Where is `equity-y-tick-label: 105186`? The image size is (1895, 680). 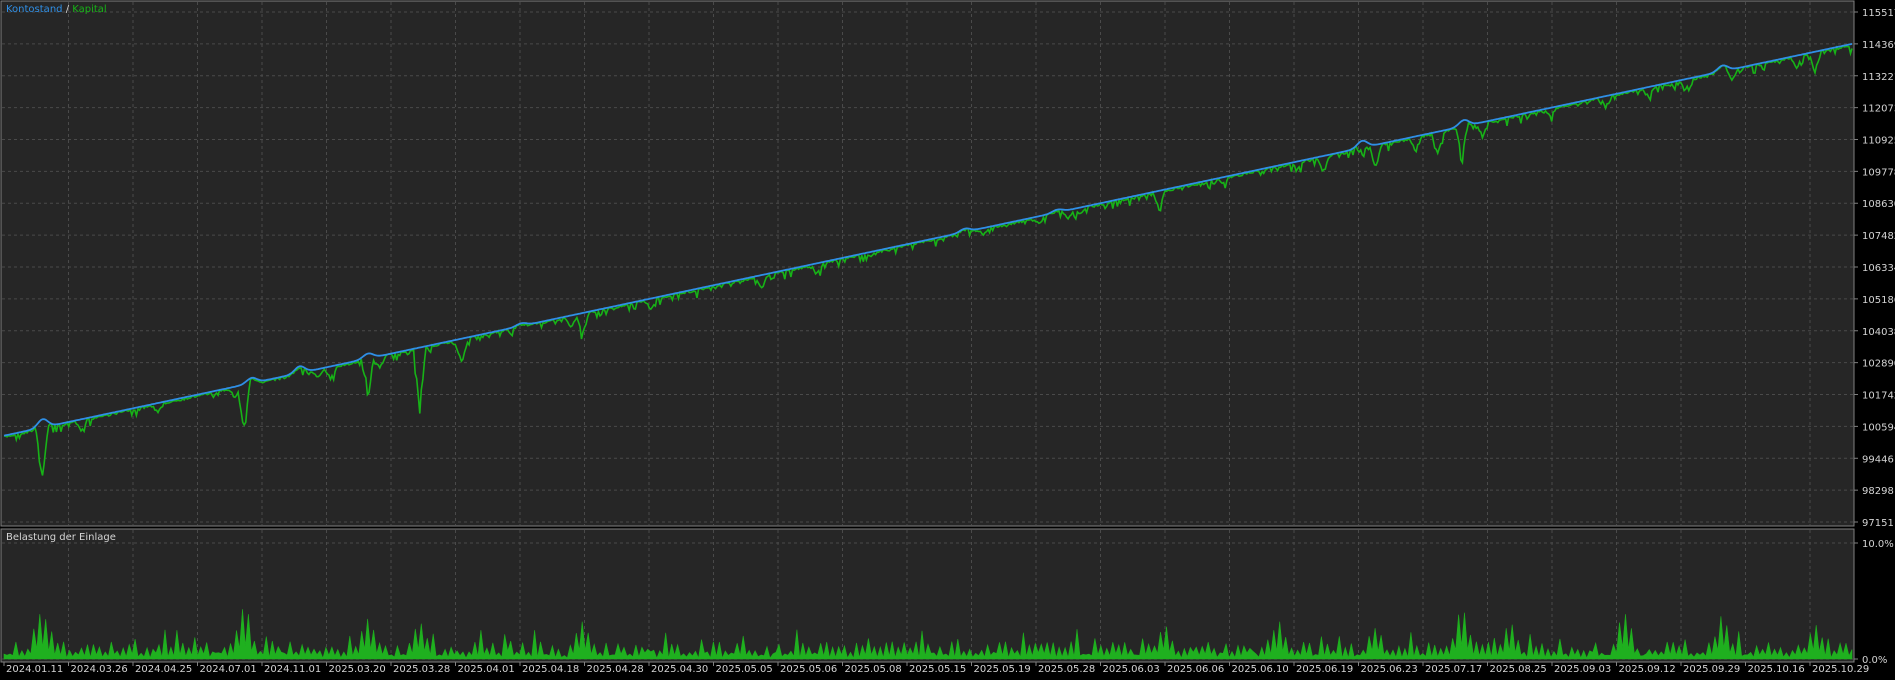 equity-y-tick-label: 105186 is located at coordinates (1878, 300).